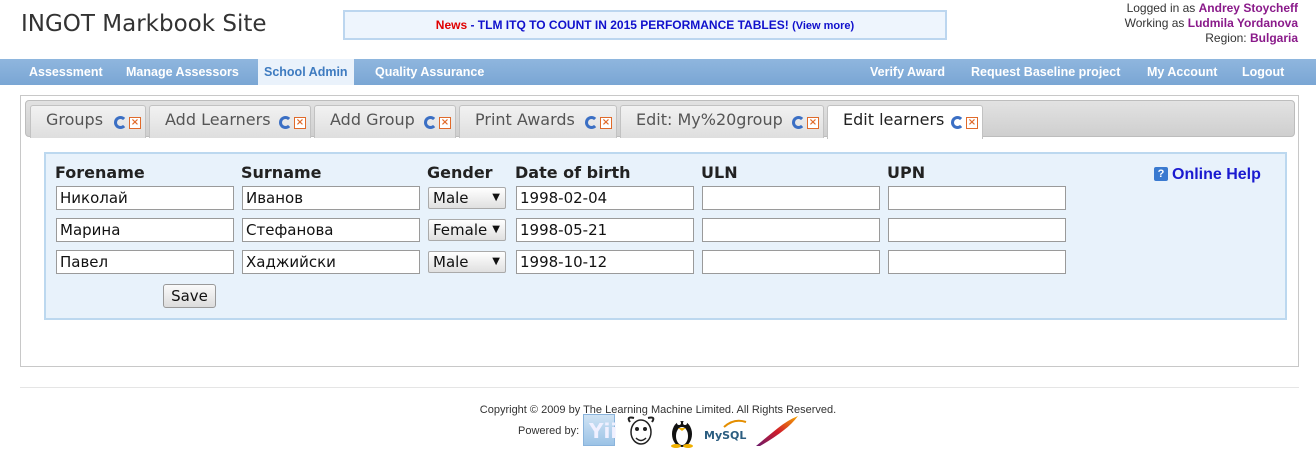 This screenshot has height=461, width=1316. Describe the element at coordinates (605, 230) in the screenshot. I see `dob-field: 1998-05-21` at that location.